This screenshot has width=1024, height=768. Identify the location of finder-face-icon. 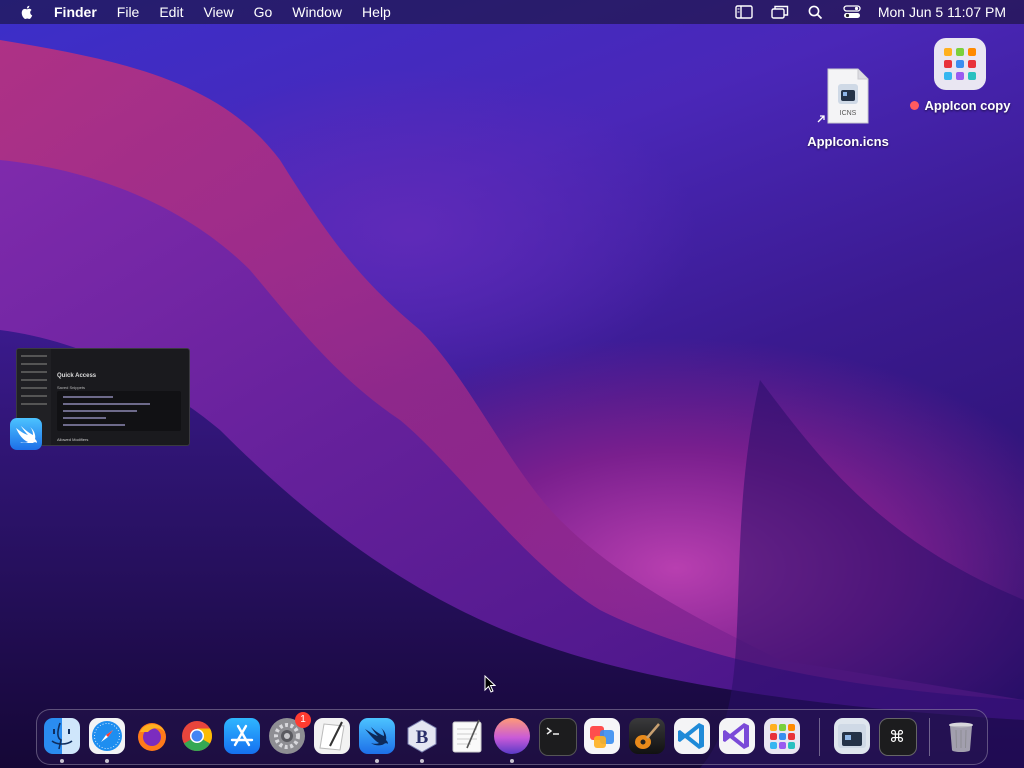
(62, 736).